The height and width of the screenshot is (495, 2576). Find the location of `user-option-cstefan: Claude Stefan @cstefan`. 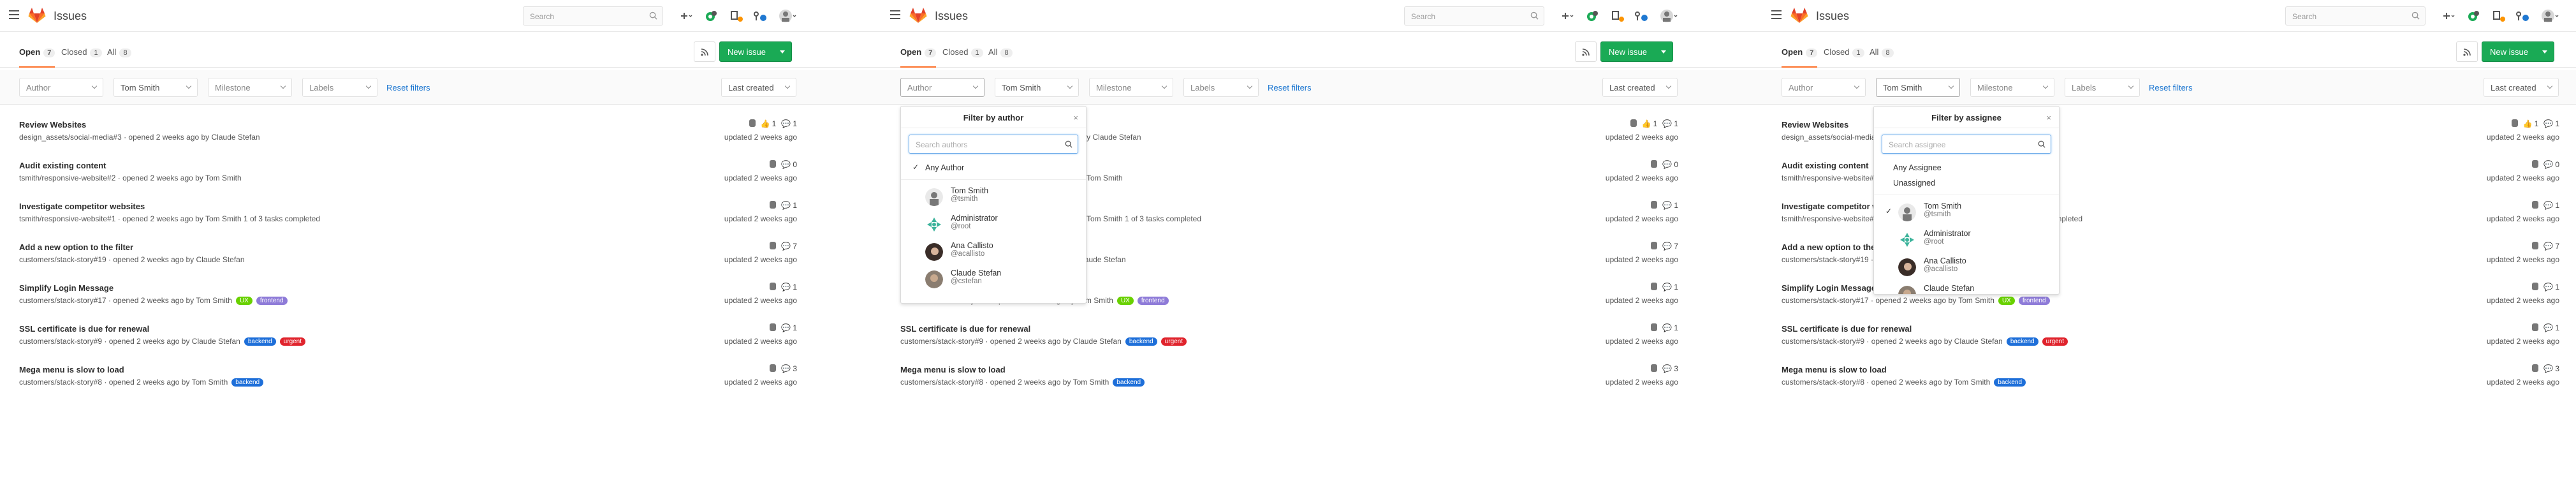

user-option-cstefan: Claude Stefan @cstefan is located at coordinates (993, 279).